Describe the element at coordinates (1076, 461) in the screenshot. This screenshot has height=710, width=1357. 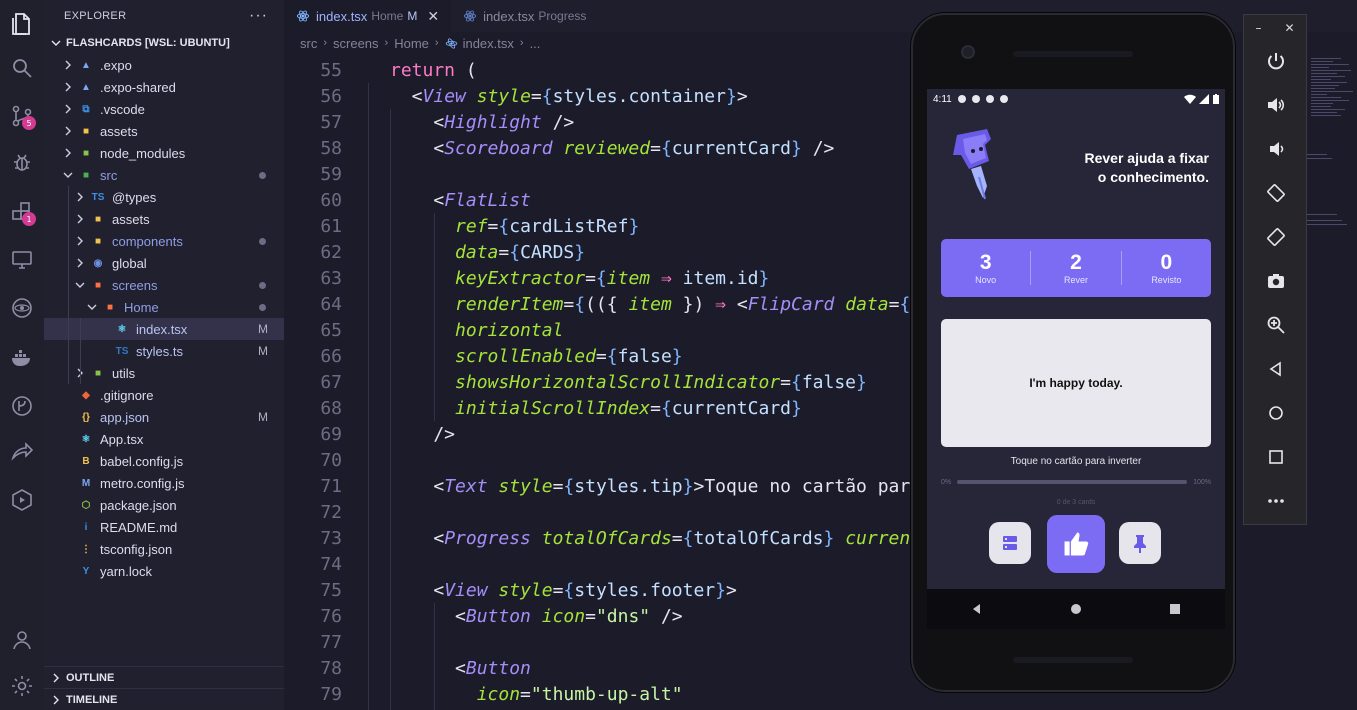
I see `flip-hint: Toque no cartão para inverter` at that location.